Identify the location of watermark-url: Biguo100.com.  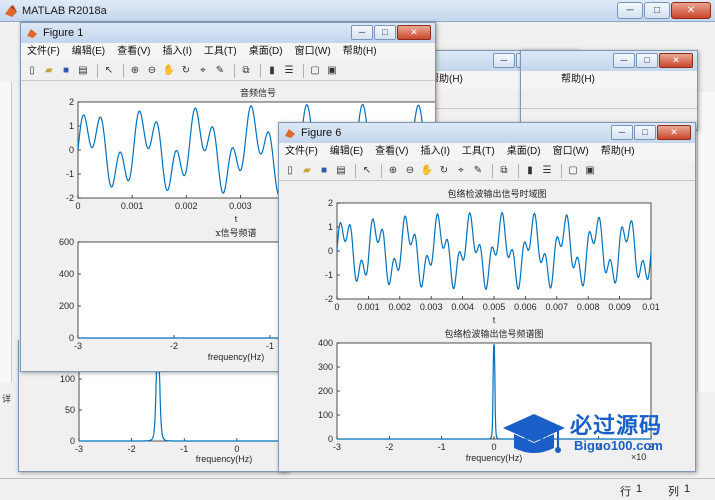
(618, 445).